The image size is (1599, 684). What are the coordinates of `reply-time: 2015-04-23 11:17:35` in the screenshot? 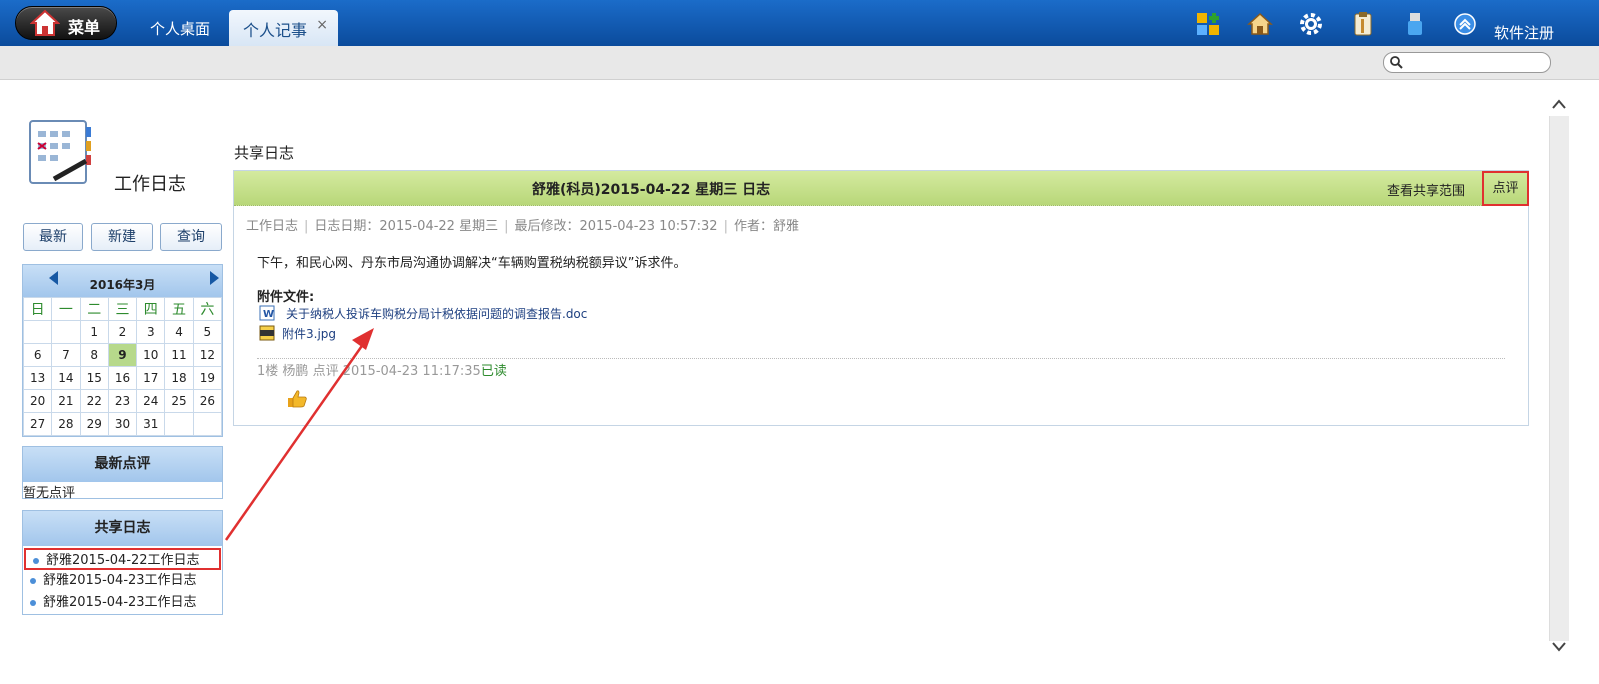 It's located at (411, 371).